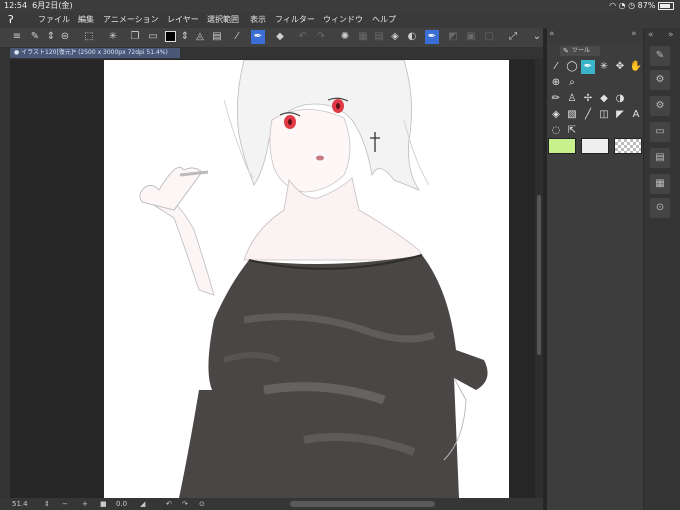 Image resolution: width=680 pixels, height=510 pixels. Describe the element at coordinates (588, 115) in the screenshot. I see `line-icon: ╱` at that location.